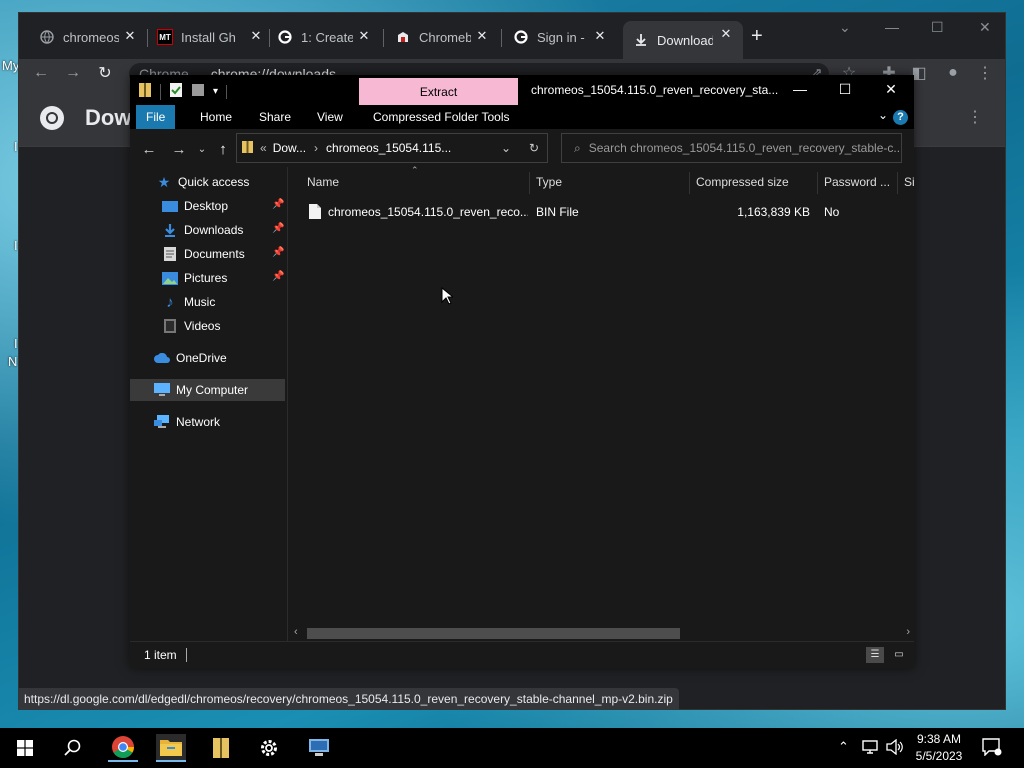 This screenshot has height=768, width=1024. What do you see at coordinates (12, 361) in the screenshot?
I see `desktop-icon-label: N` at bounding box center [12, 361].